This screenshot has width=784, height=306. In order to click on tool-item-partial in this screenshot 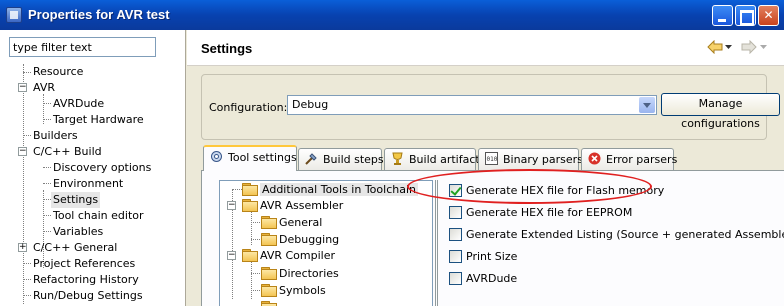, I will do `click(270, 303)`.